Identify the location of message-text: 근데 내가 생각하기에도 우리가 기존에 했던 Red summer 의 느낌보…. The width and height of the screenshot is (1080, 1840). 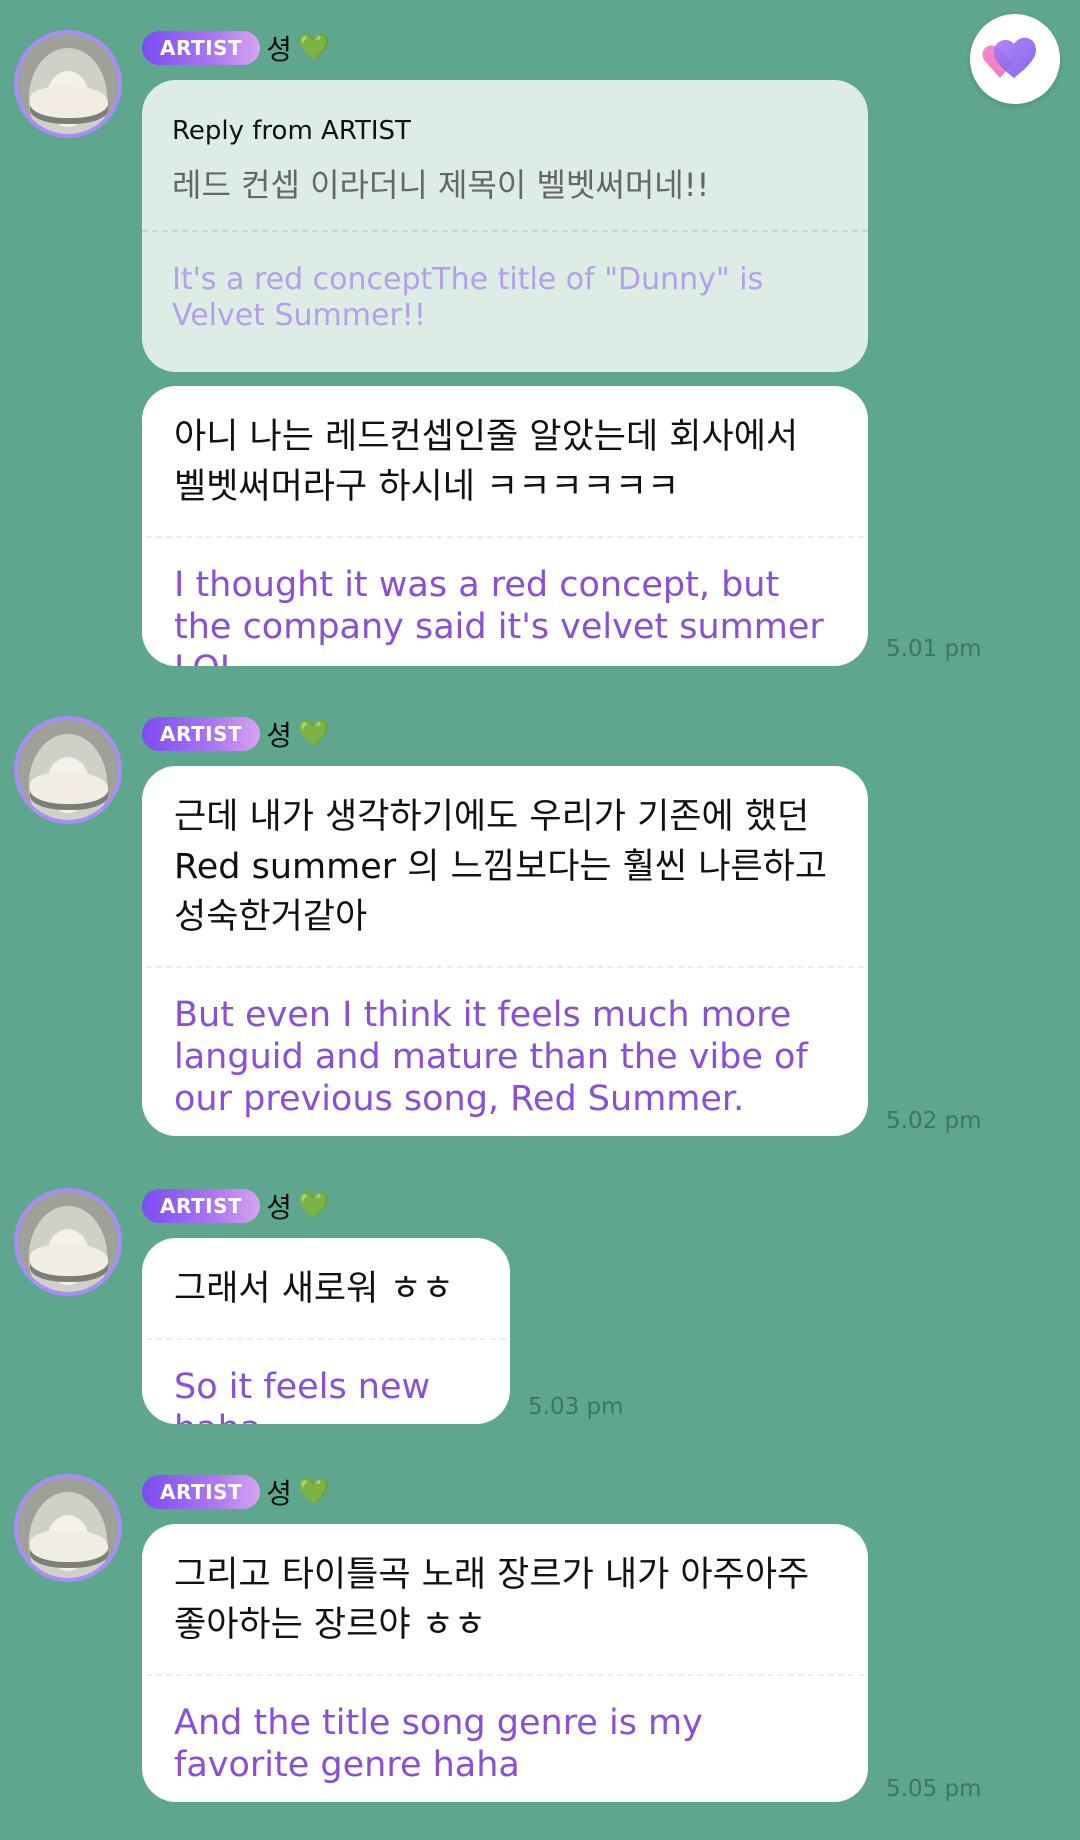
(501, 867).